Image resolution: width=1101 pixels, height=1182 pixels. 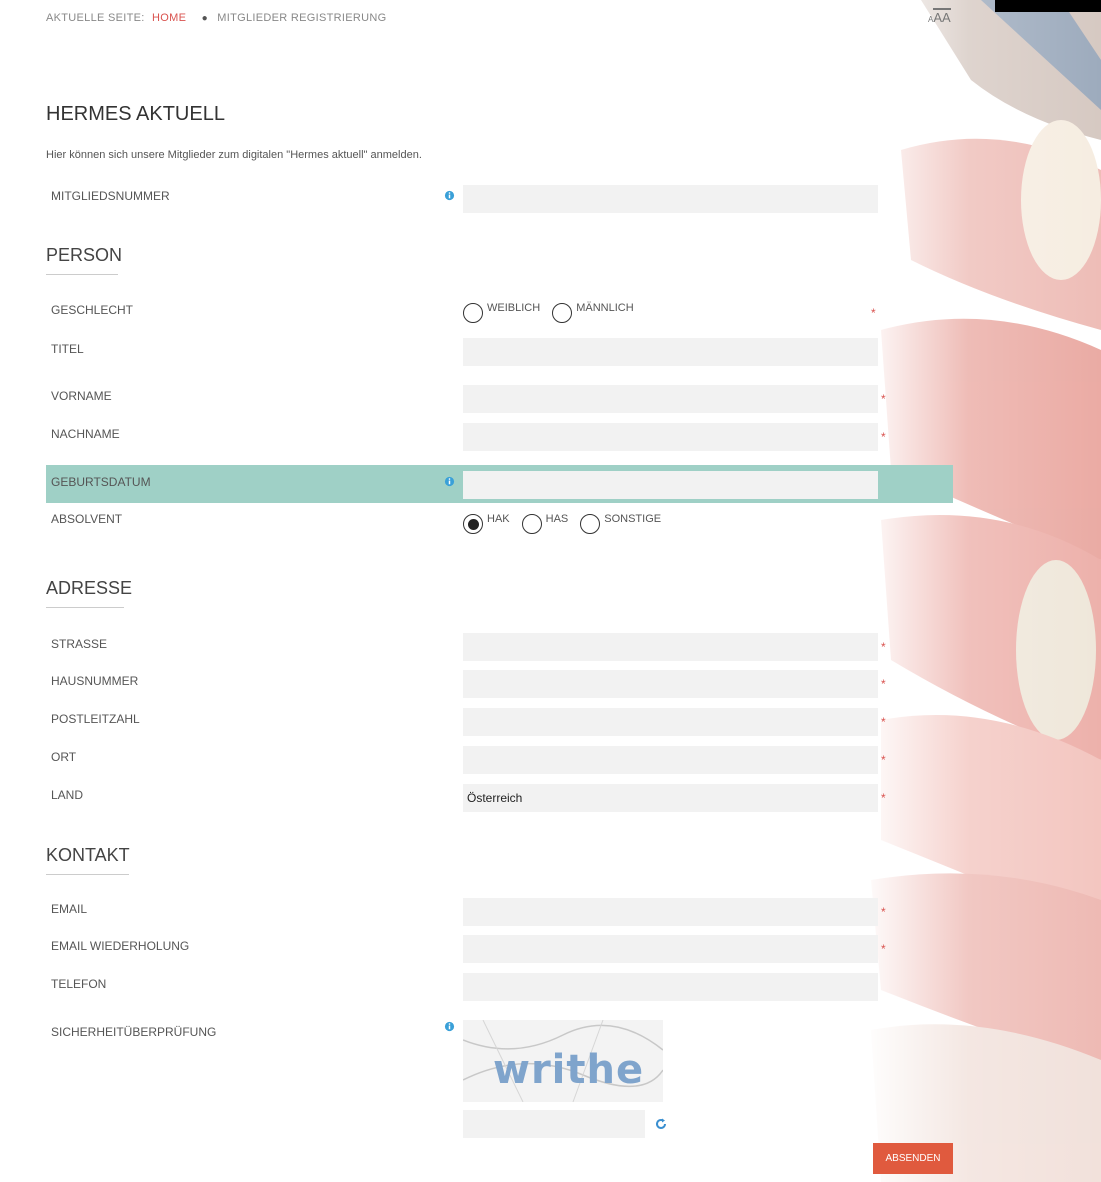 I want to click on title-label: TITEL, so click(x=67, y=349).